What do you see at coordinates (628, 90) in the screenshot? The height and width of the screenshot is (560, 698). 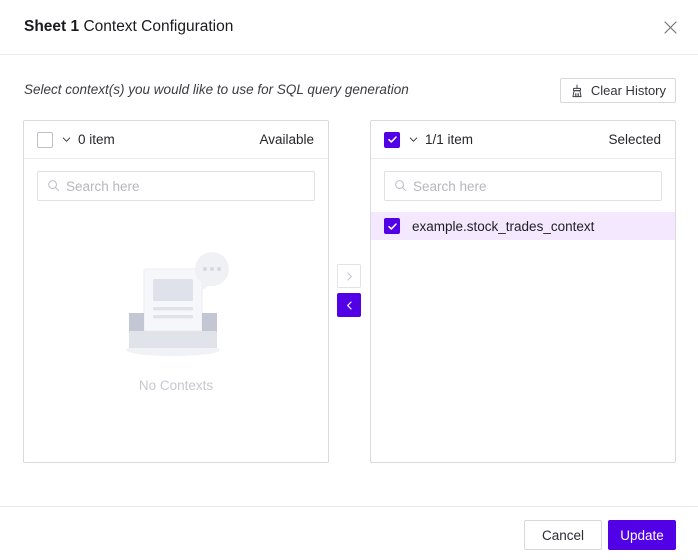 I see `clear-history-label: Clear History` at bounding box center [628, 90].